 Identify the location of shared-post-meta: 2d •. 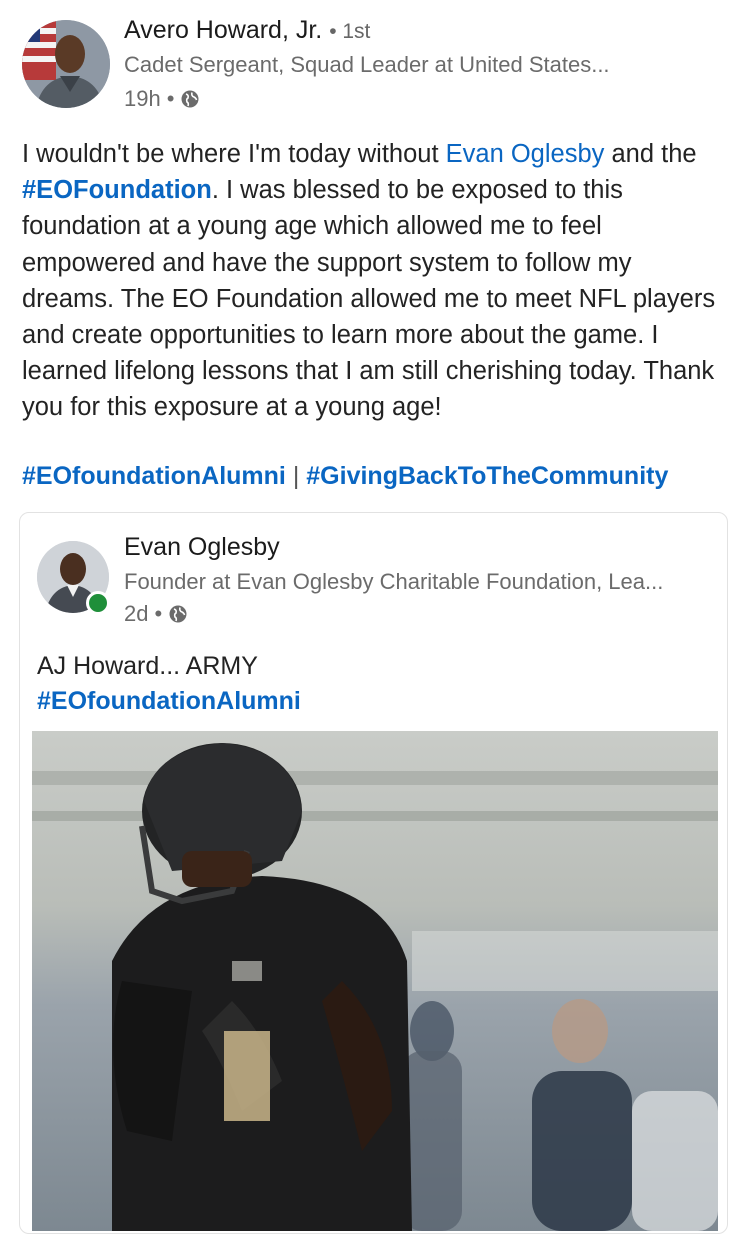
(156, 614).